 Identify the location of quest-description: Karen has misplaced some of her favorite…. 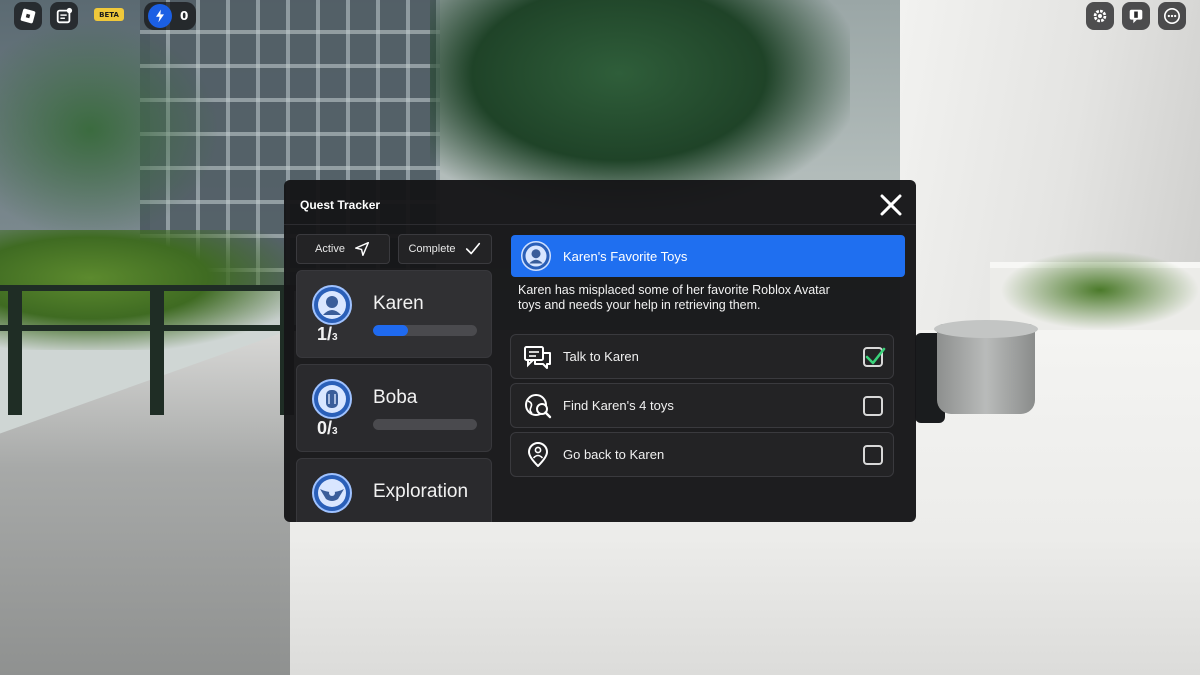
(674, 297).